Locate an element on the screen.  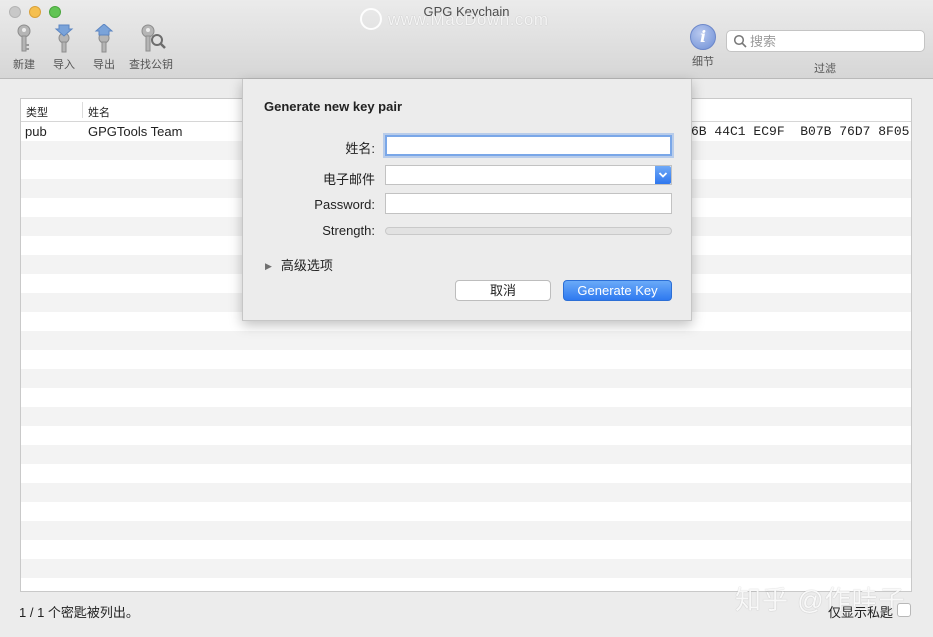
export-label: 导出 is located at coordinates (104, 65).